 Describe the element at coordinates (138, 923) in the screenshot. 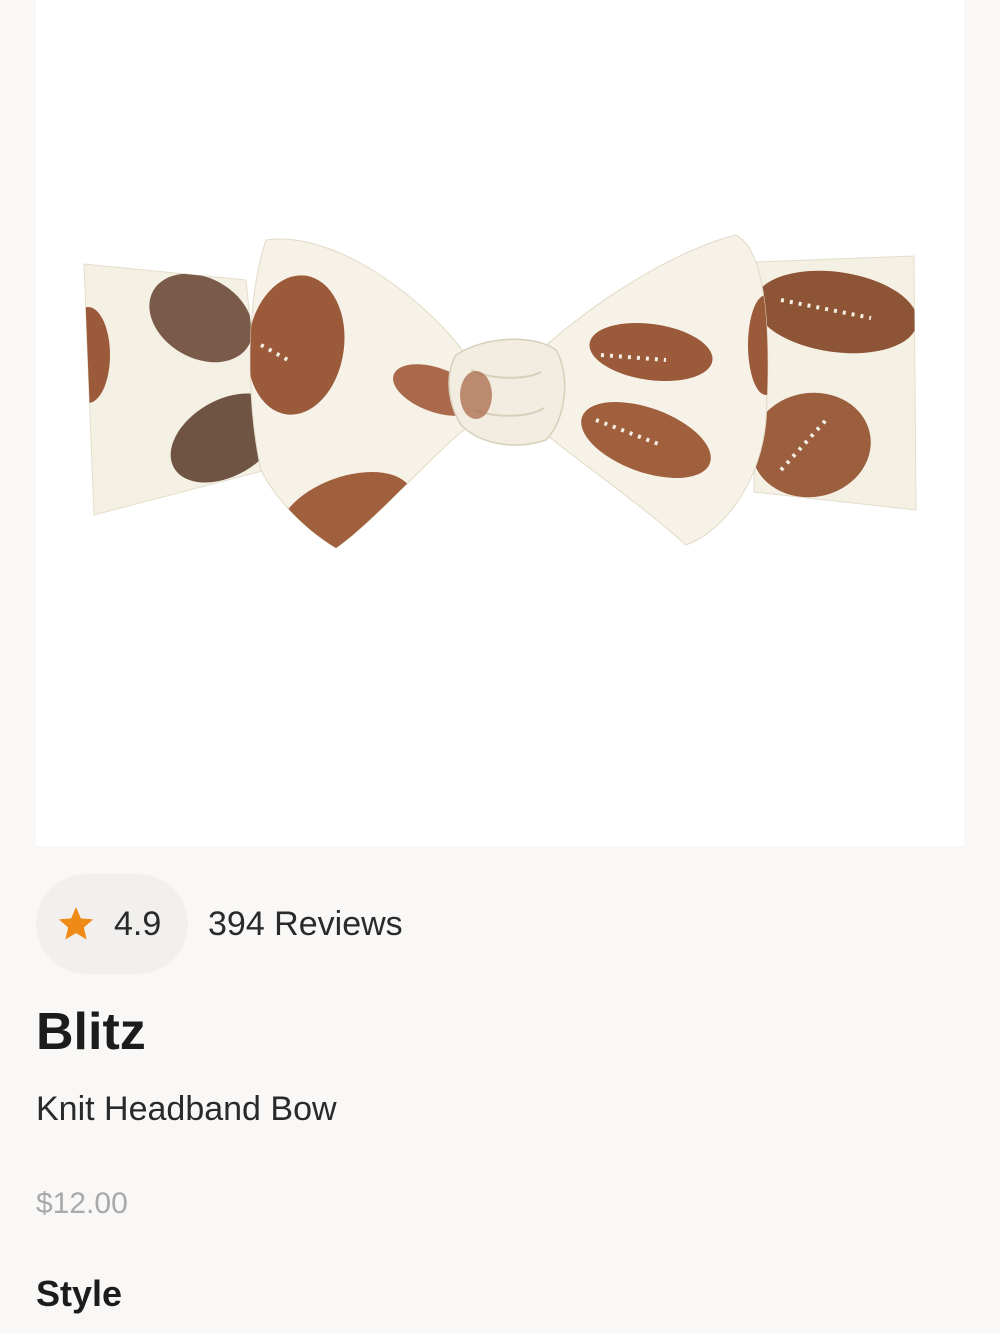

I see `rating-value: 4.9` at that location.